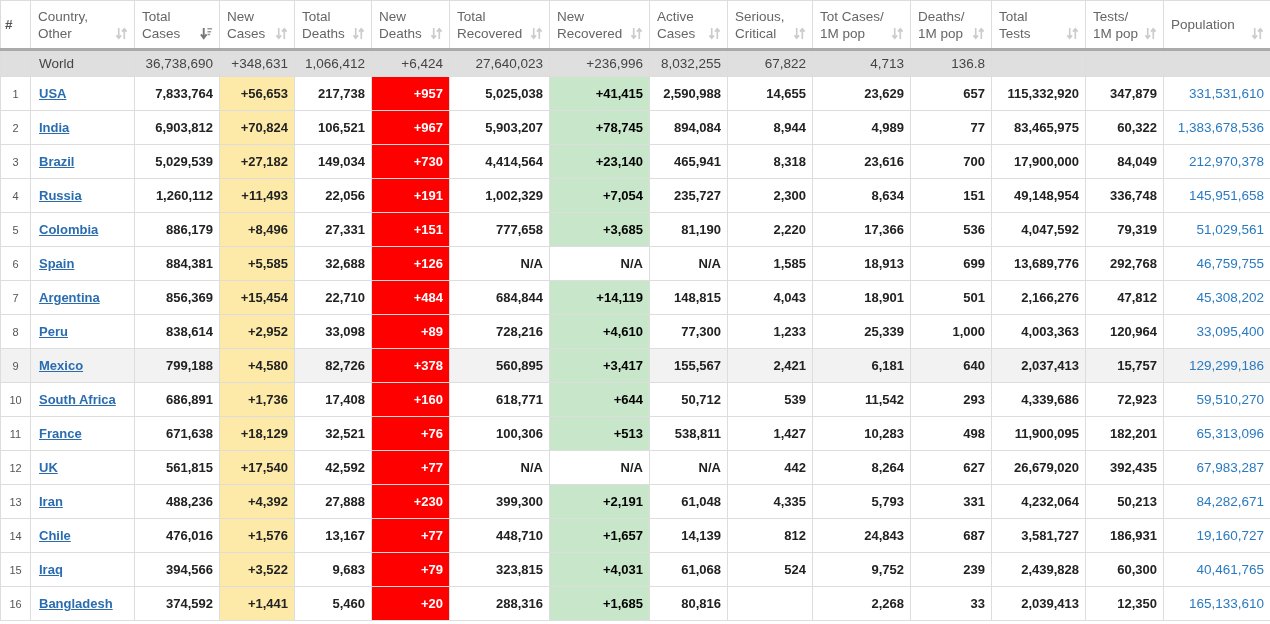 Image resolution: width=1270 pixels, height=624 pixels. I want to click on table-cell: +4,392, so click(257, 501).